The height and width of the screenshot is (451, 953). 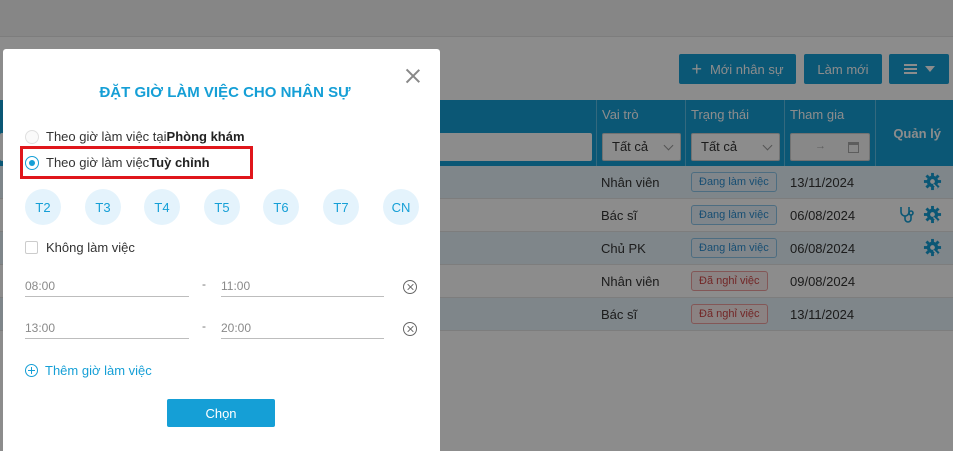 What do you see at coordinates (162, 207) in the screenshot?
I see `weekday-button: T4` at bounding box center [162, 207].